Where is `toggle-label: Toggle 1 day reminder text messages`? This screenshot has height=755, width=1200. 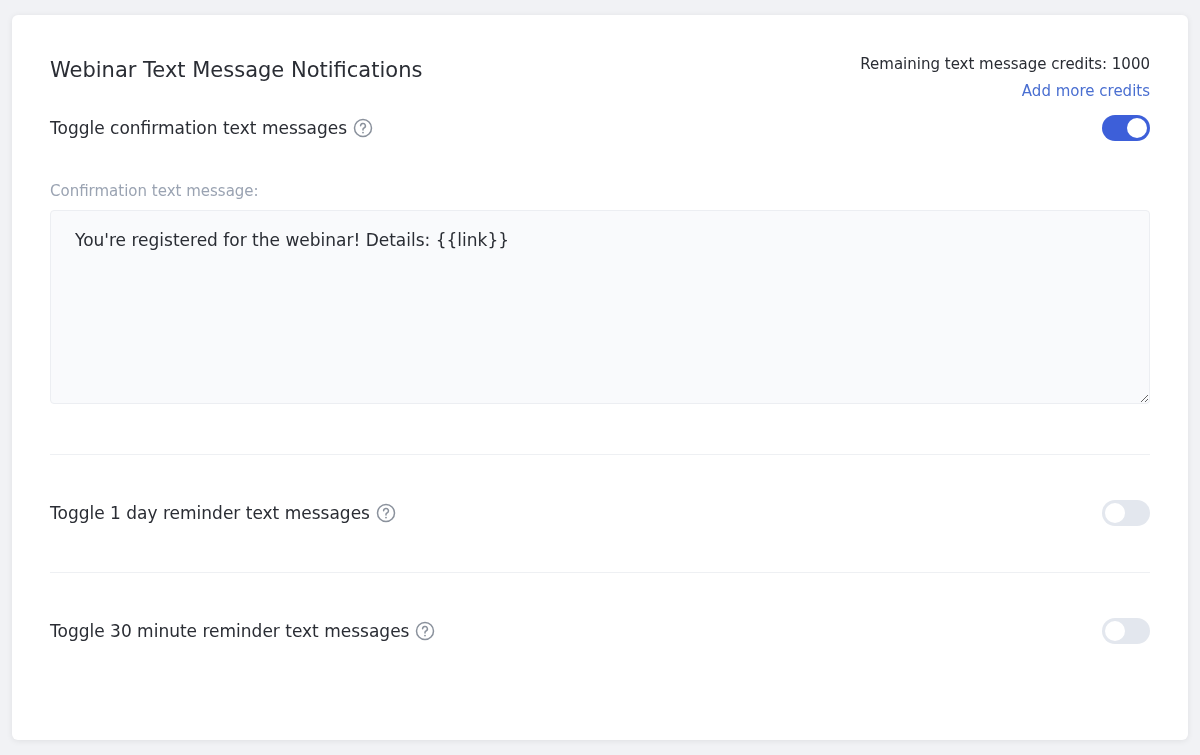 toggle-label: Toggle 1 day reminder text messages is located at coordinates (210, 513).